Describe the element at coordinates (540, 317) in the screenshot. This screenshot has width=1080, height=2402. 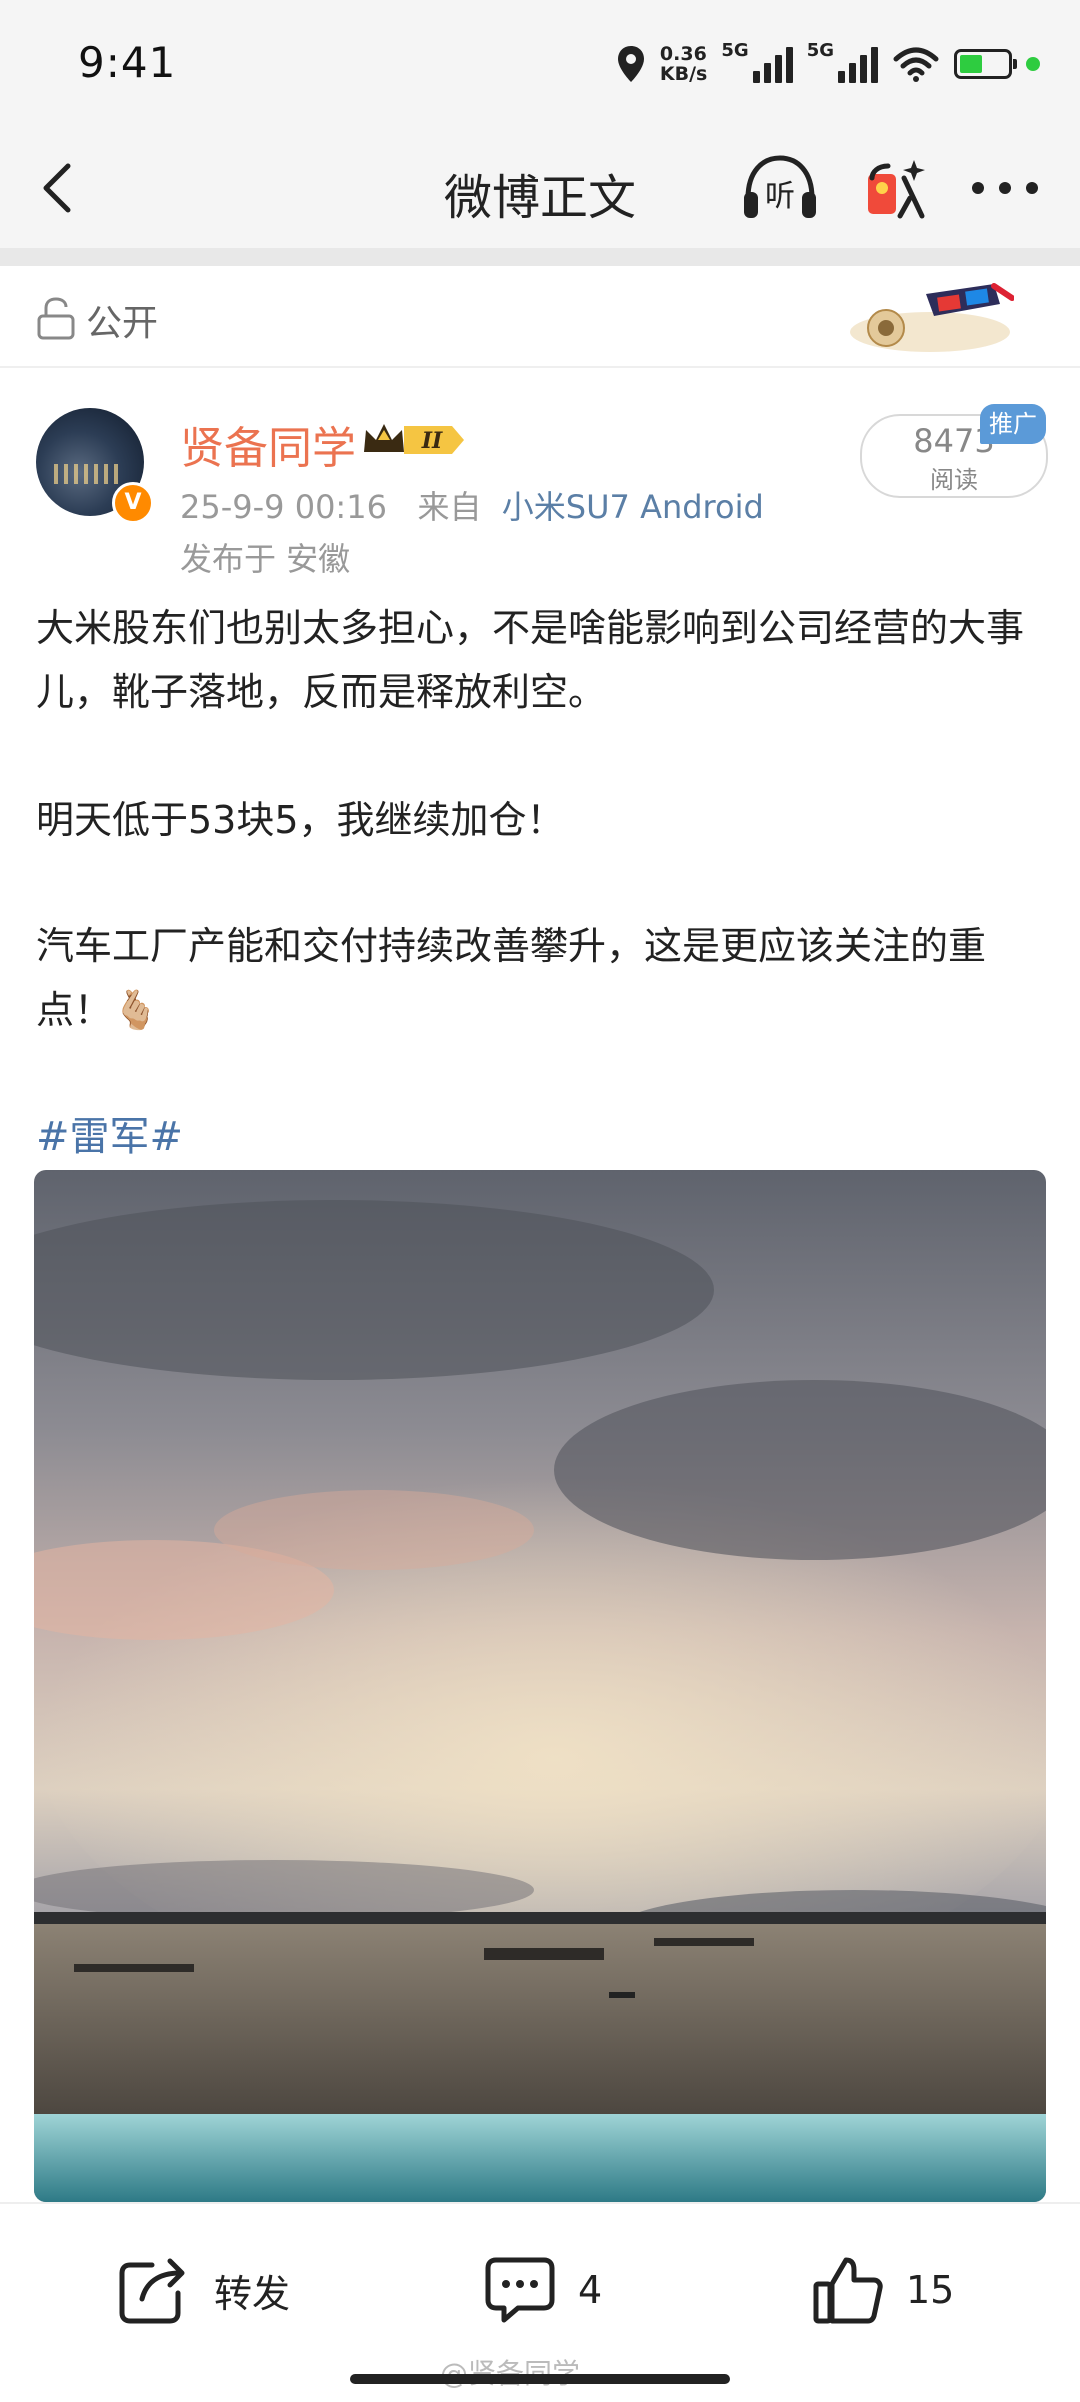
I see `visibility-row: 公开` at that location.